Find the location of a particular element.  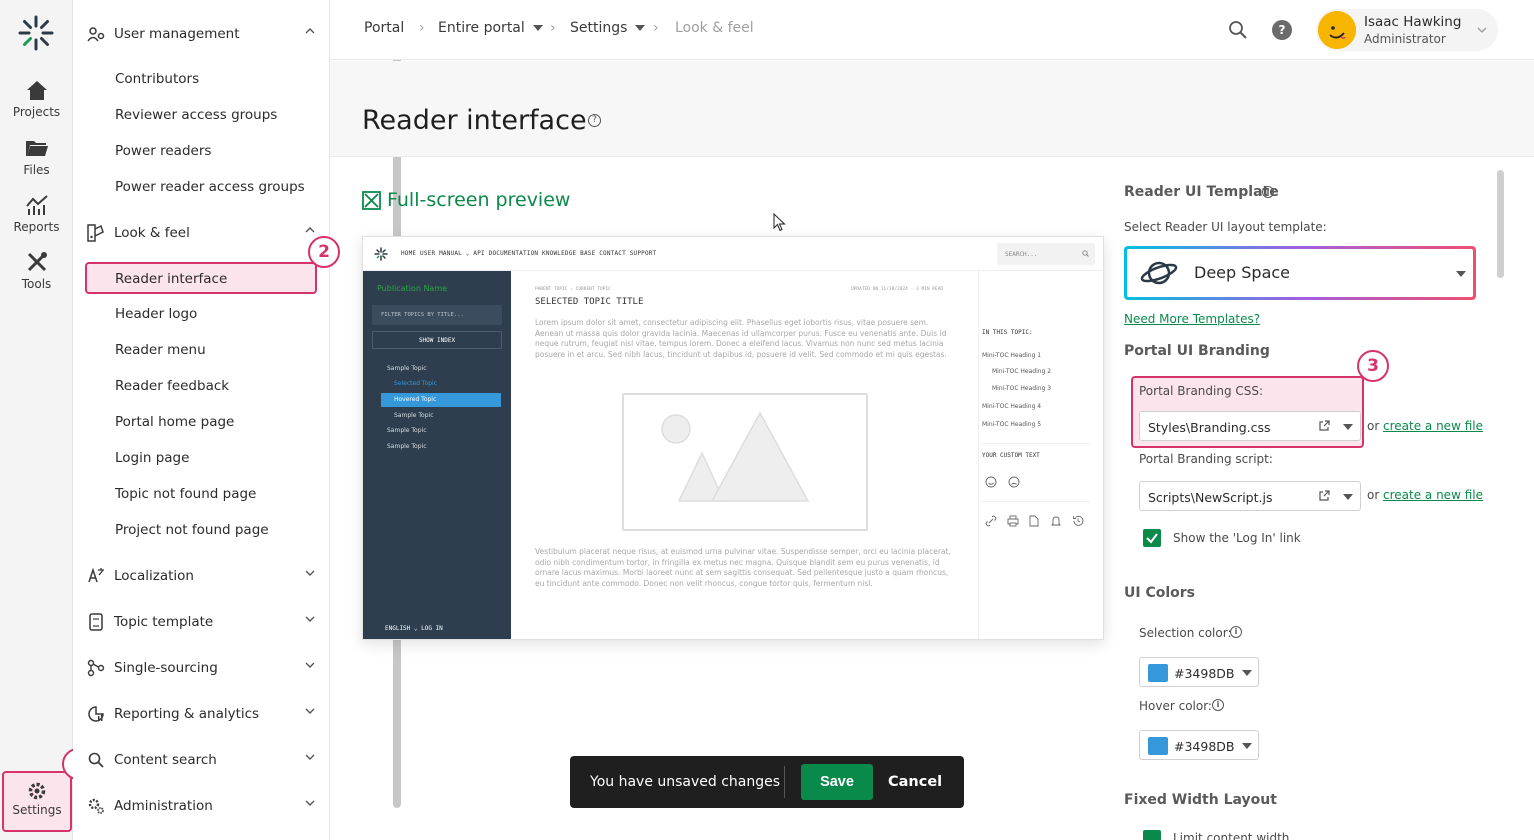

rail-reports: Reports is located at coordinates (36, 214).